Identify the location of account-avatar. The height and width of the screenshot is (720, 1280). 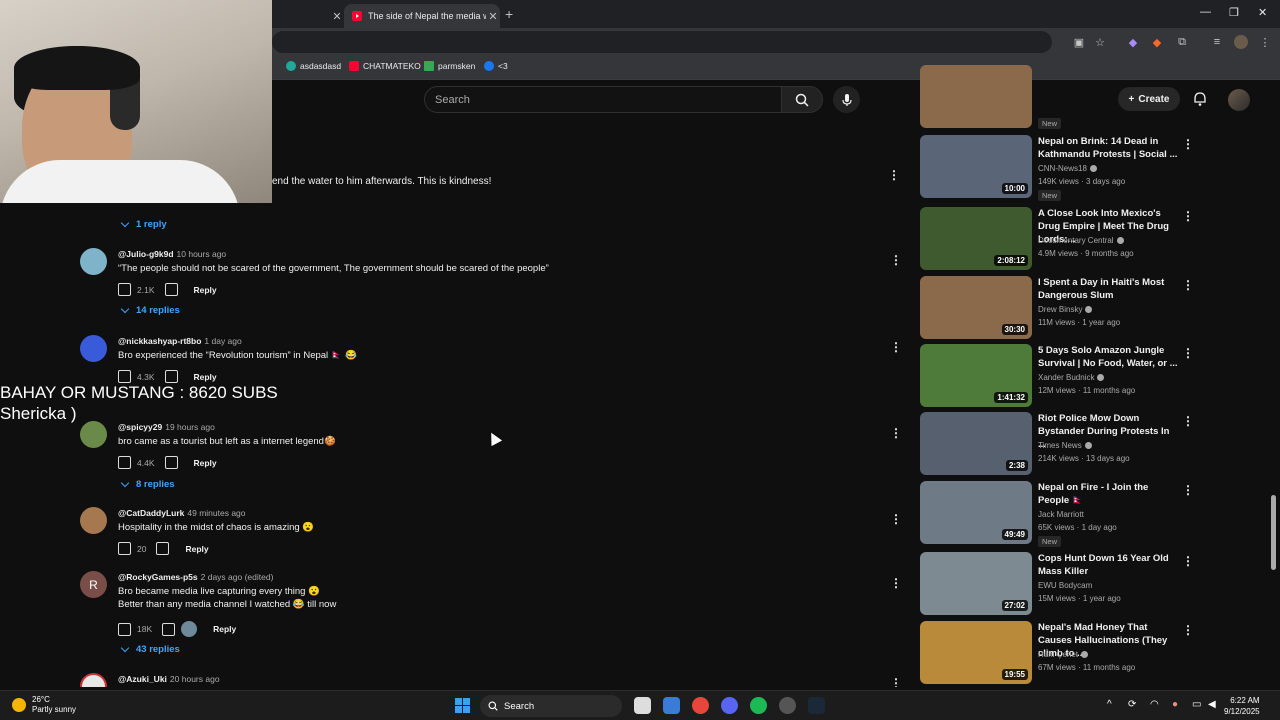
(1239, 100).